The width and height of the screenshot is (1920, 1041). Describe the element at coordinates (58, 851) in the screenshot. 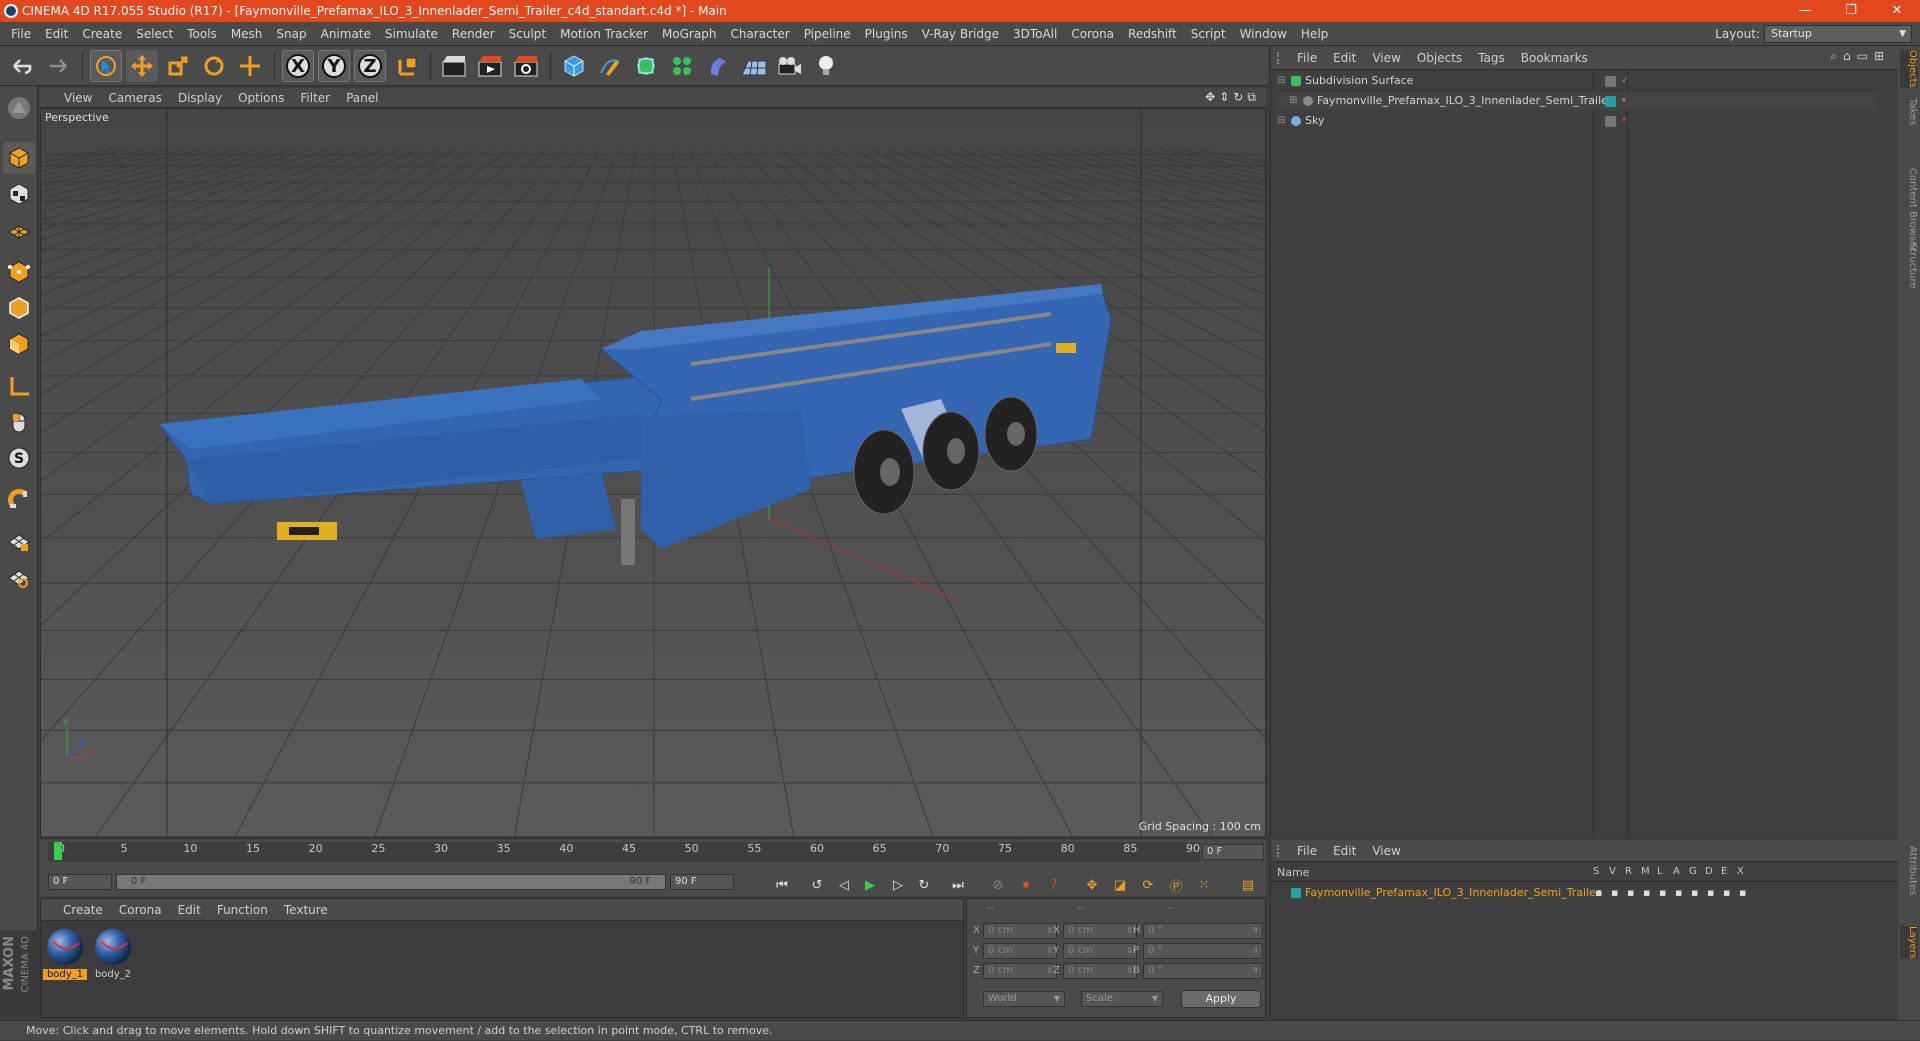

I see `timeline-playhead` at that location.